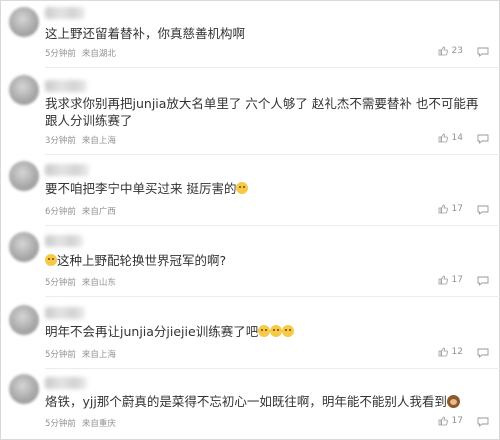 The image size is (500, 440). Describe the element at coordinates (142, 260) in the screenshot. I see `comment-text-content: 这种上野配轮换世界冠军的啊?` at that location.